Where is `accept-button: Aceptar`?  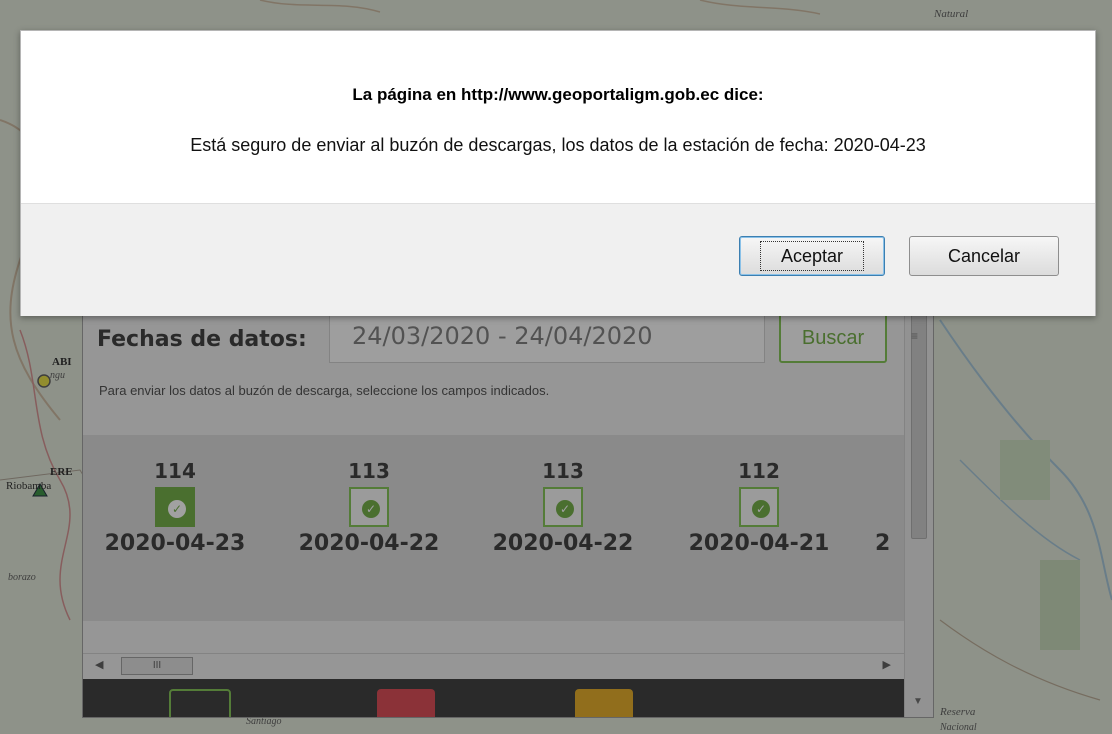
accept-button: Aceptar is located at coordinates (812, 256).